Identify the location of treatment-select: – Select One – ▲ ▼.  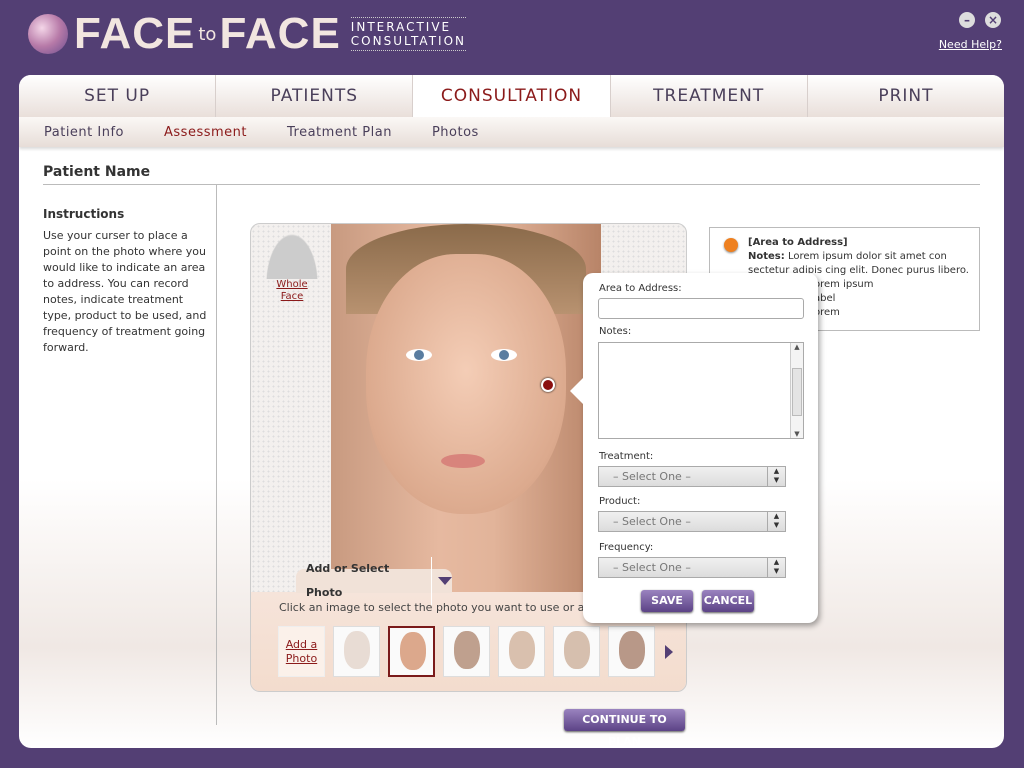
(692, 476).